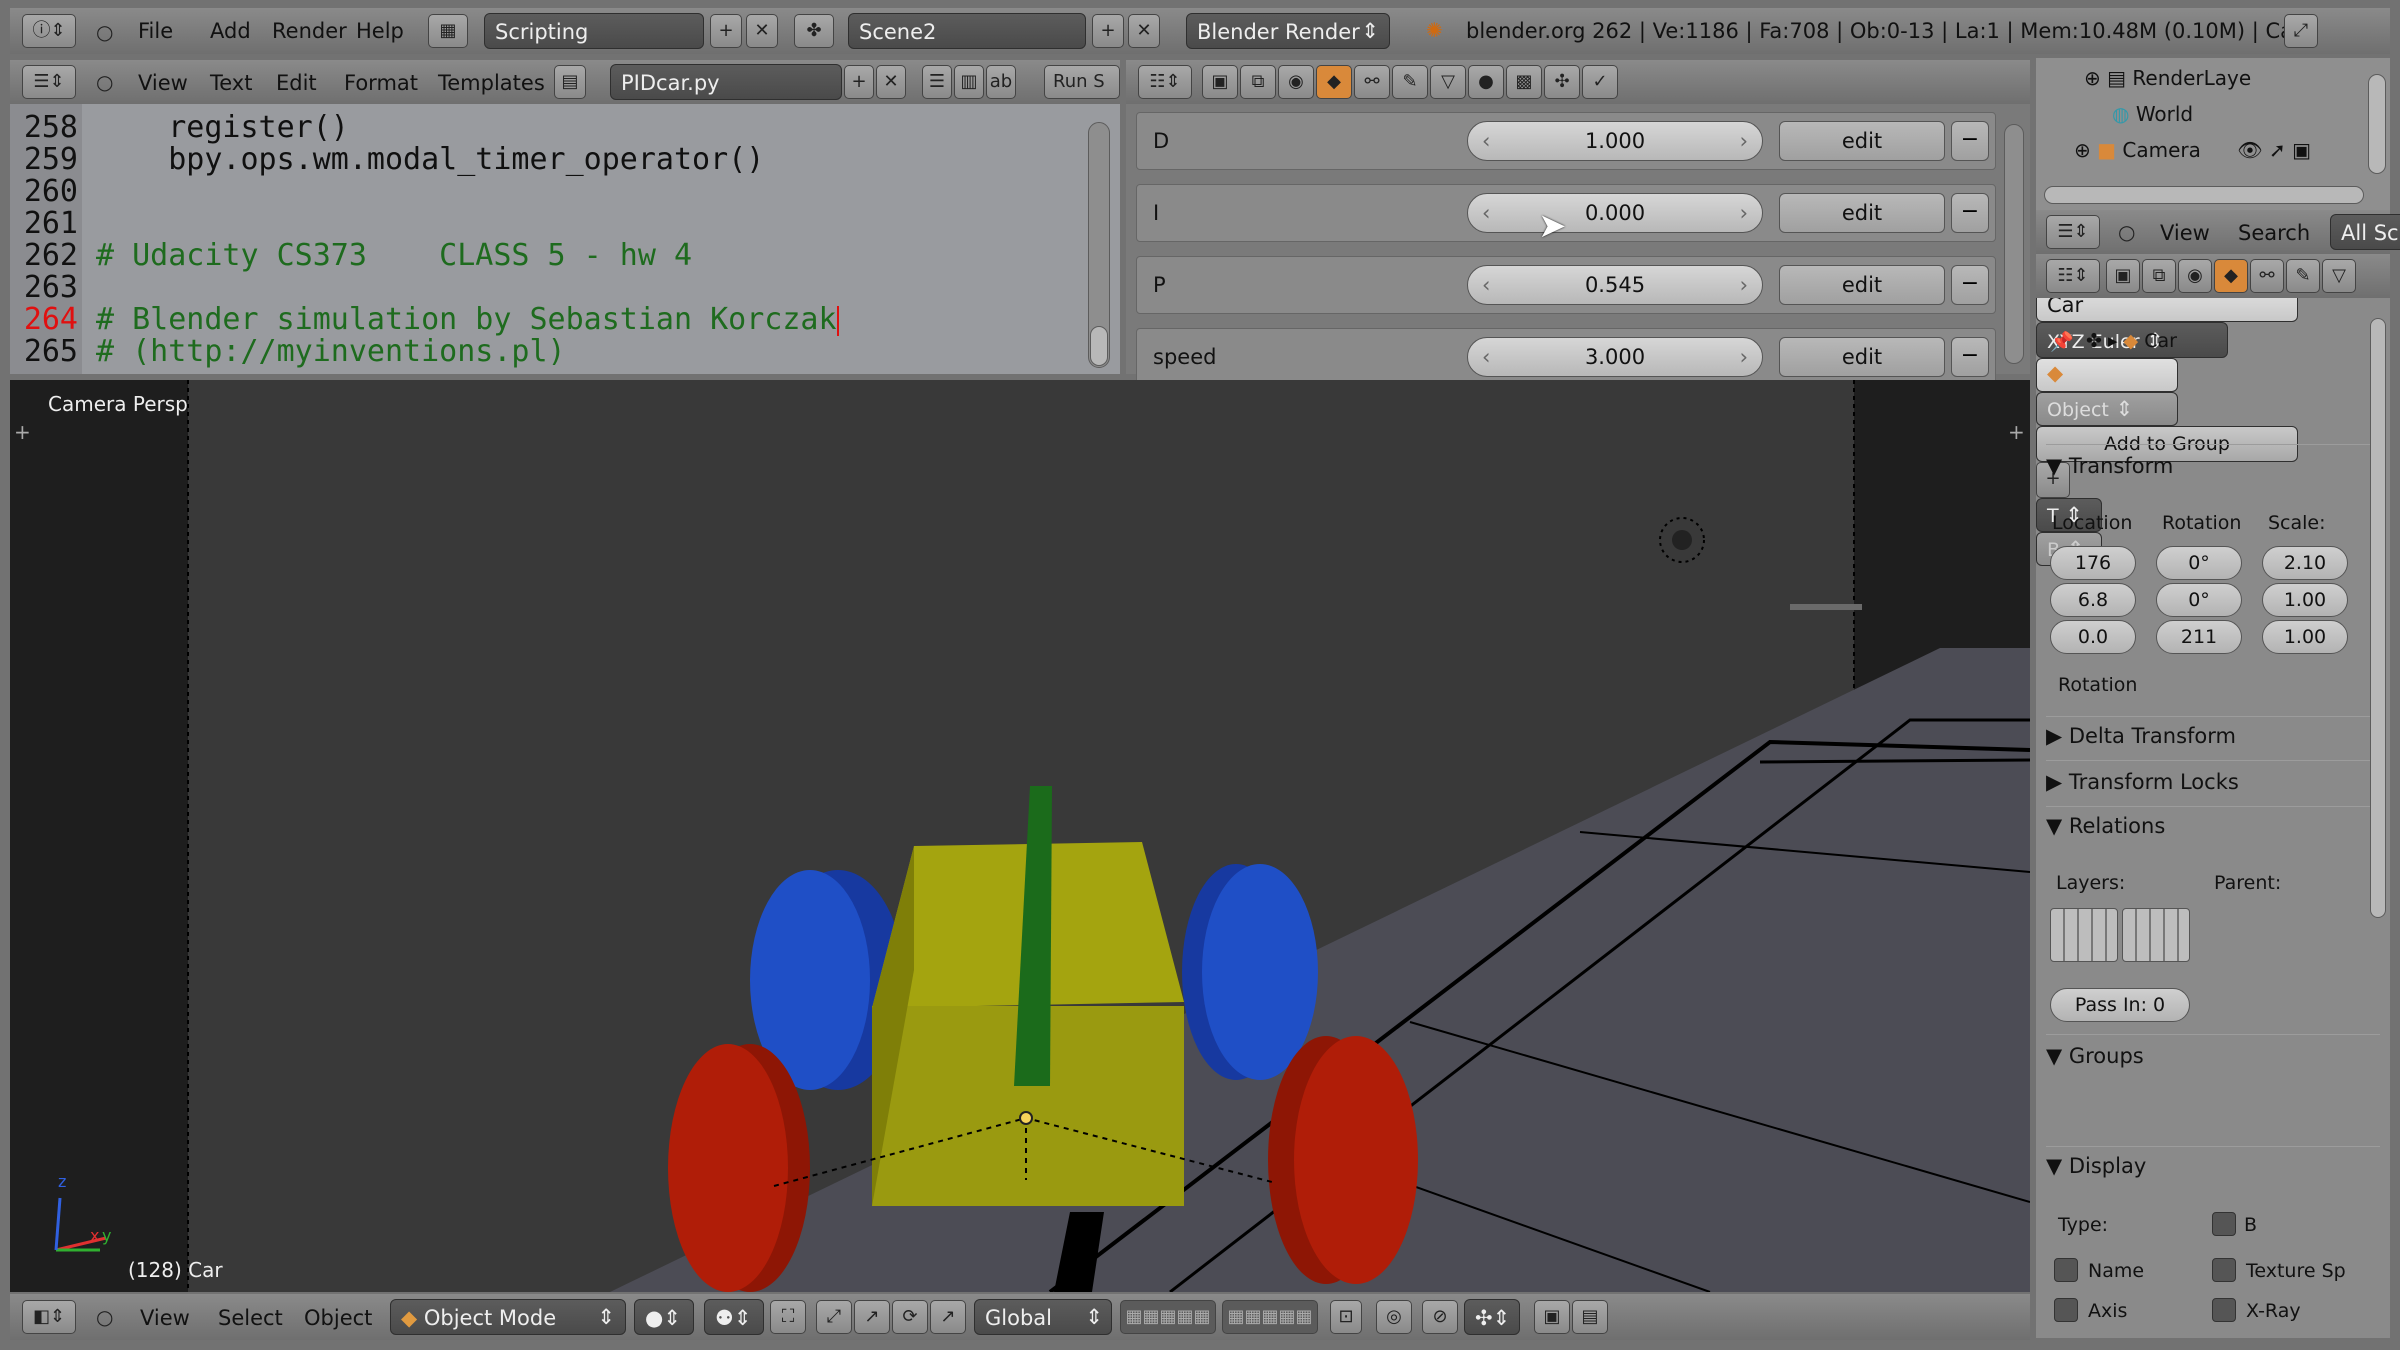 The height and width of the screenshot is (1350, 2400). Describe the element at coordinates (2199, 563) in the screenshot. I see `rotation-x-field: 0°` at that location.